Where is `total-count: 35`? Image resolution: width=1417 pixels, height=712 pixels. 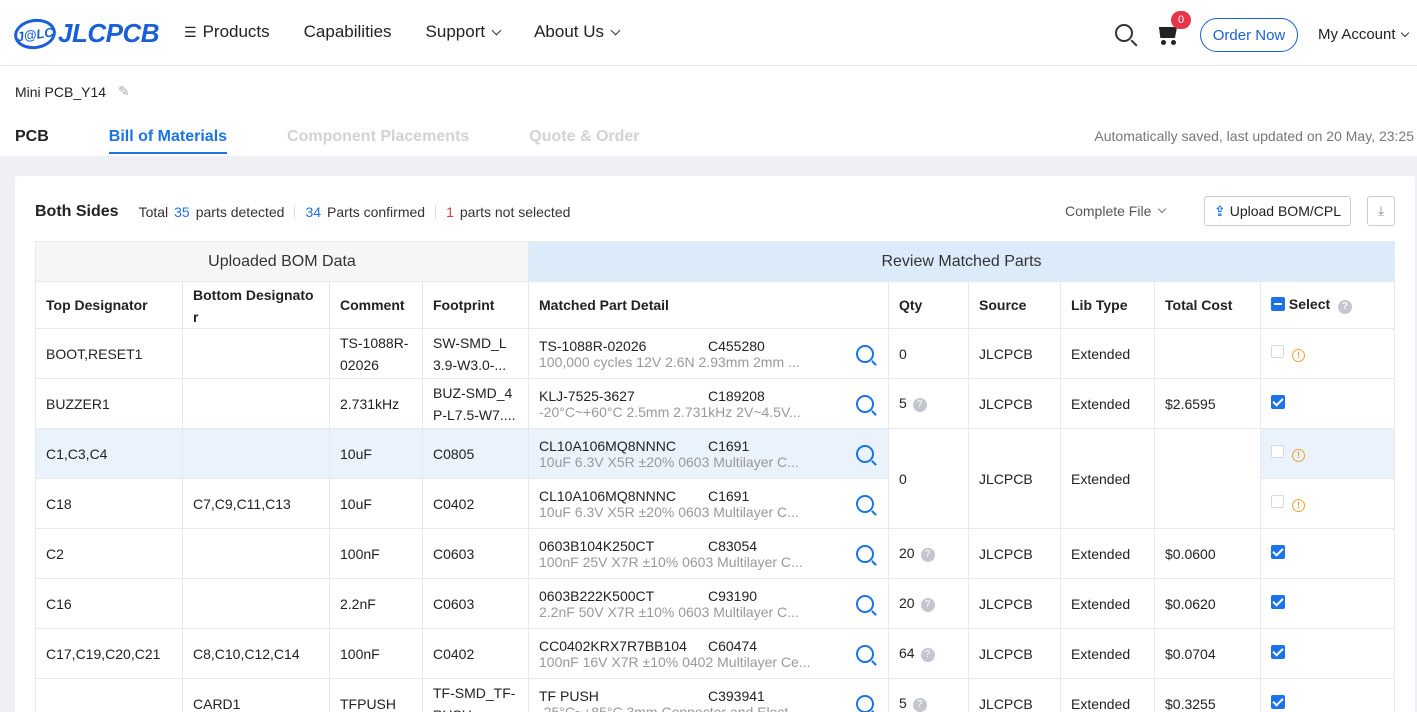 total-count: 35 is located at coordinates (182, 212).